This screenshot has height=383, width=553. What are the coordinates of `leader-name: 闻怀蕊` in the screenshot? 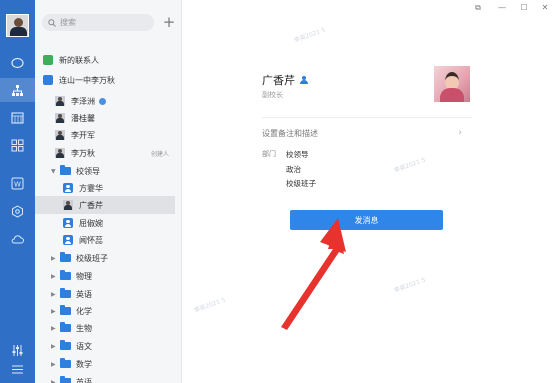 It's located at (91, 240).